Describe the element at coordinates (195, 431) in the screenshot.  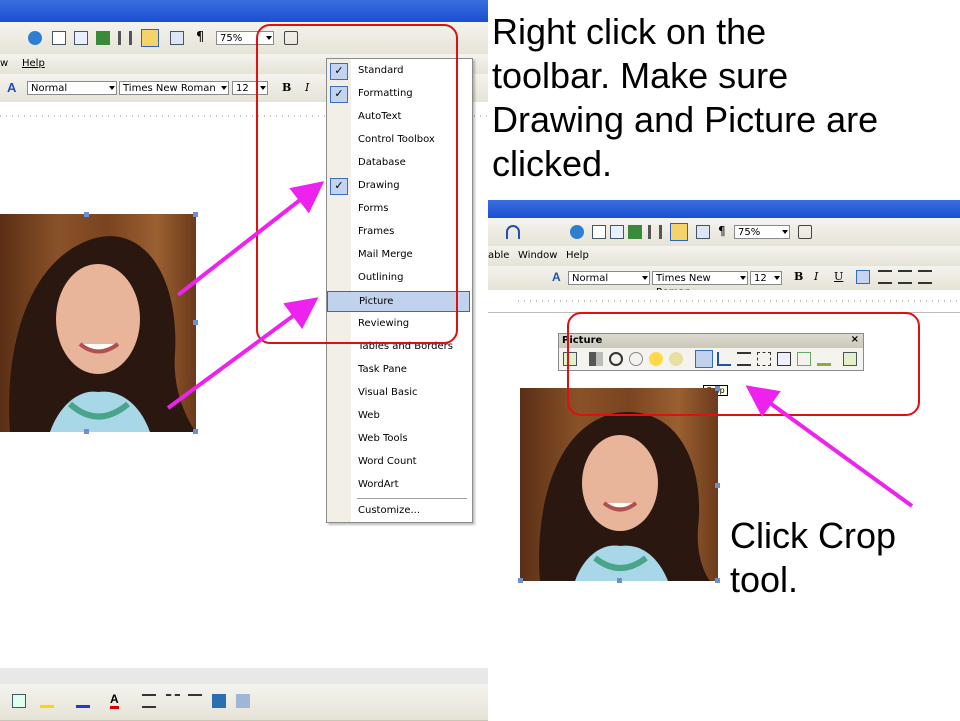
I see `left-photo-handle-br` at that location.